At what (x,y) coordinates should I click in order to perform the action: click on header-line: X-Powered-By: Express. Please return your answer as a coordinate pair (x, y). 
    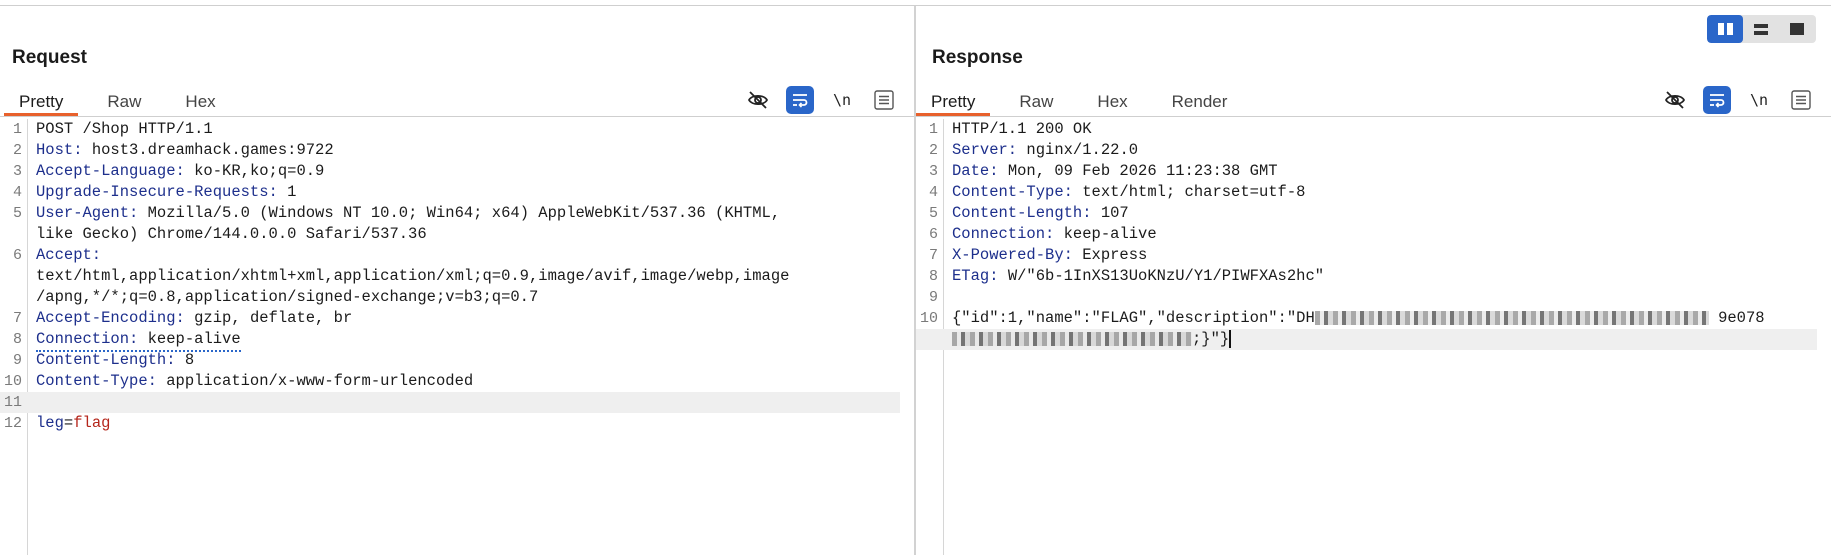
    Looking at the image, I should click on (1049, 255).